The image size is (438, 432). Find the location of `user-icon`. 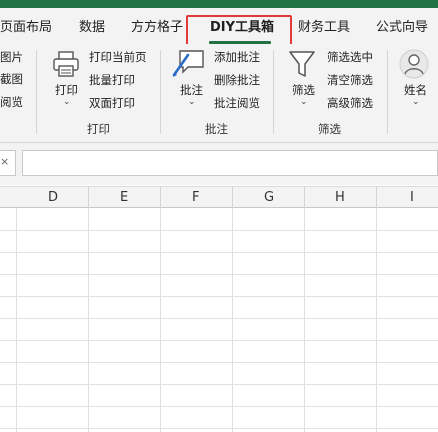

user-icon is located at coordinates (414, 64).